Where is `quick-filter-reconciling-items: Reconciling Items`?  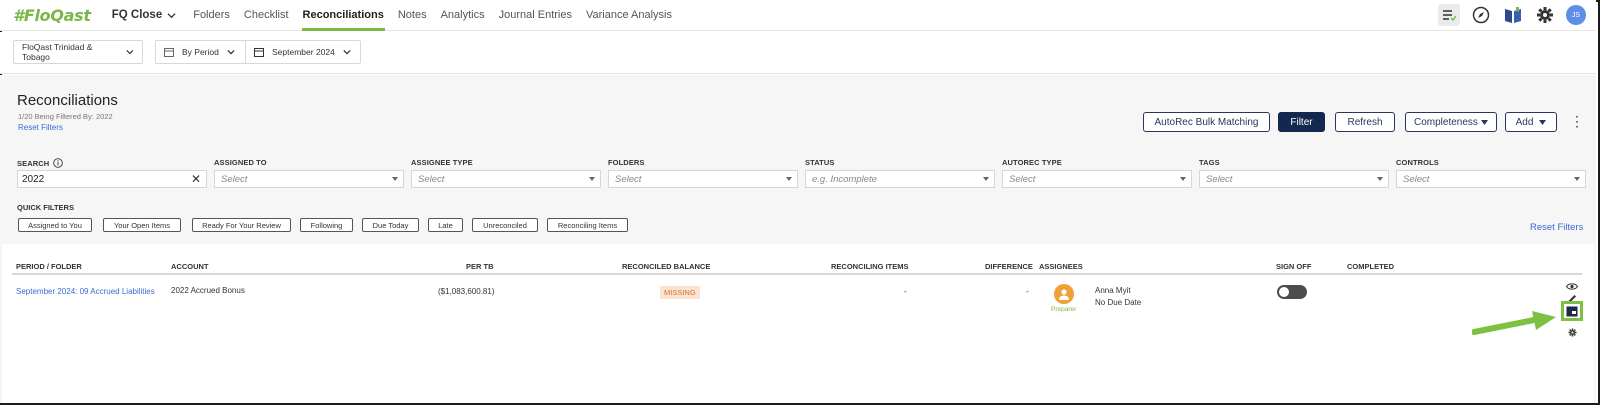 quick-filter-reconciling-items: Reconciling Items is located at coordinates (587, 225).